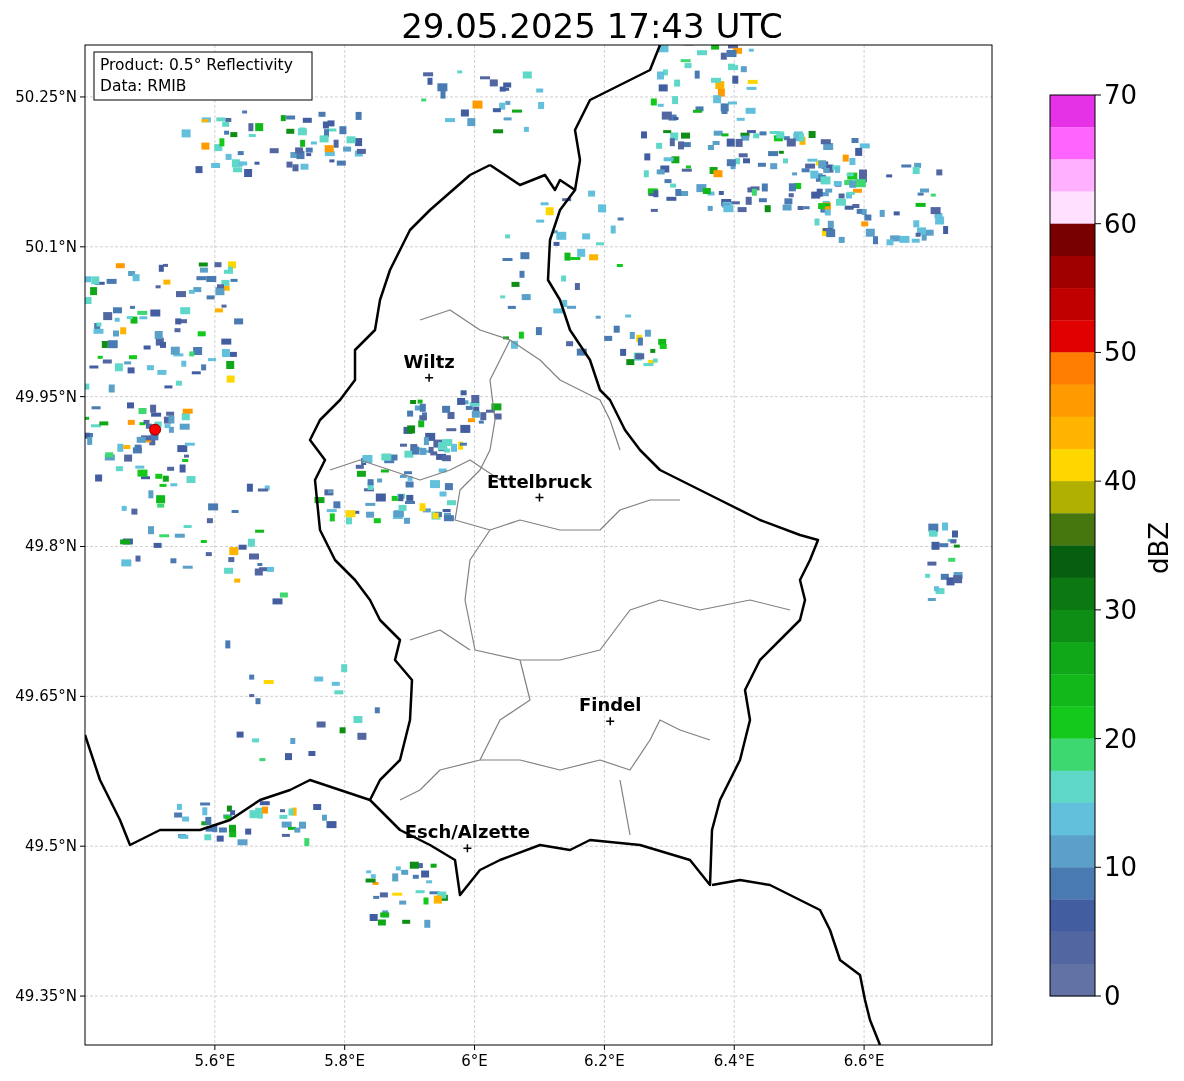  I want to click on axis-tick-label: 6.2°E, so click(604, 1061).